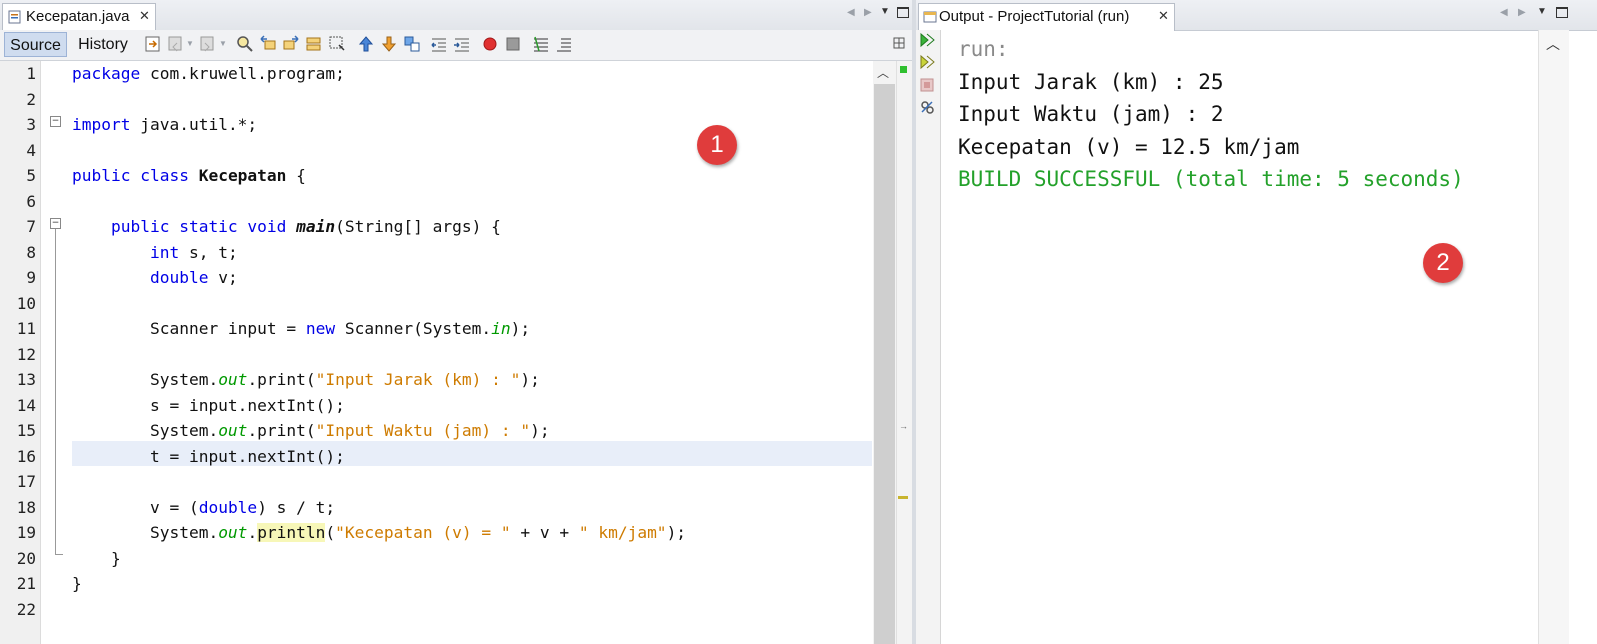  What do you see at coordinates (176, 44) in the screenshot?
I see `back-icon` at bounding box center [176, 44].